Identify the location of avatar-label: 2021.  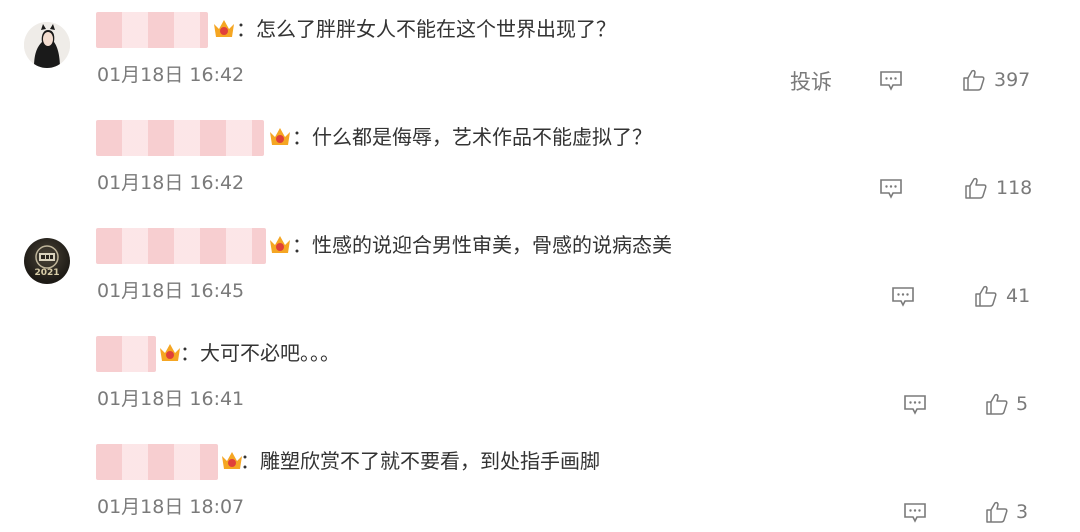
(47, 273).